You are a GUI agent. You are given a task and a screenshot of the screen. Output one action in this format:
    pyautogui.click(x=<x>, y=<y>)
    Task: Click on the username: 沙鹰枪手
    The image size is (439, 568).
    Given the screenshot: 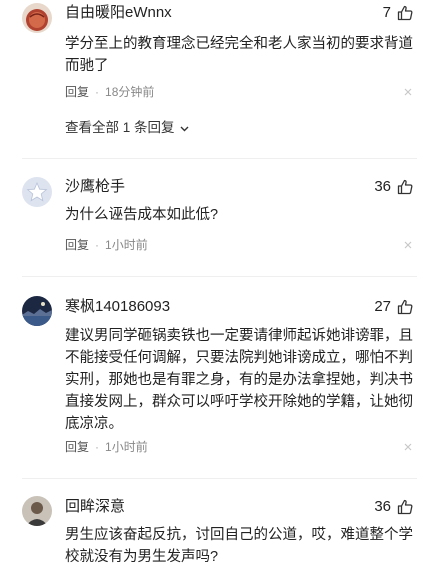 What is the action you would take?
    pyautogui.click(x=95, y=187)
    